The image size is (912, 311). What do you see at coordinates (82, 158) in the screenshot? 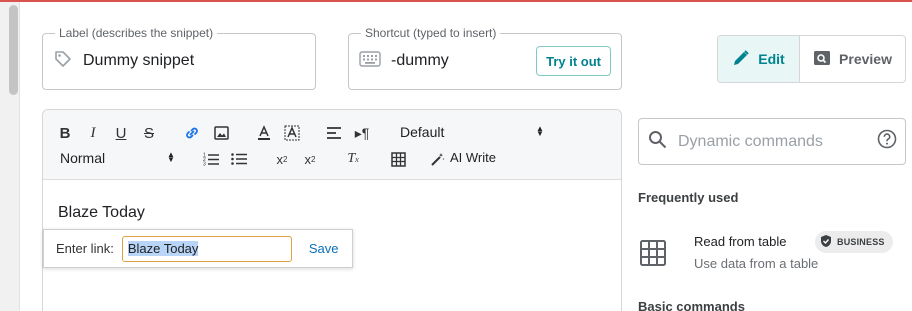
I see `block-format-select: Normal` at bounding box center [82, 158].